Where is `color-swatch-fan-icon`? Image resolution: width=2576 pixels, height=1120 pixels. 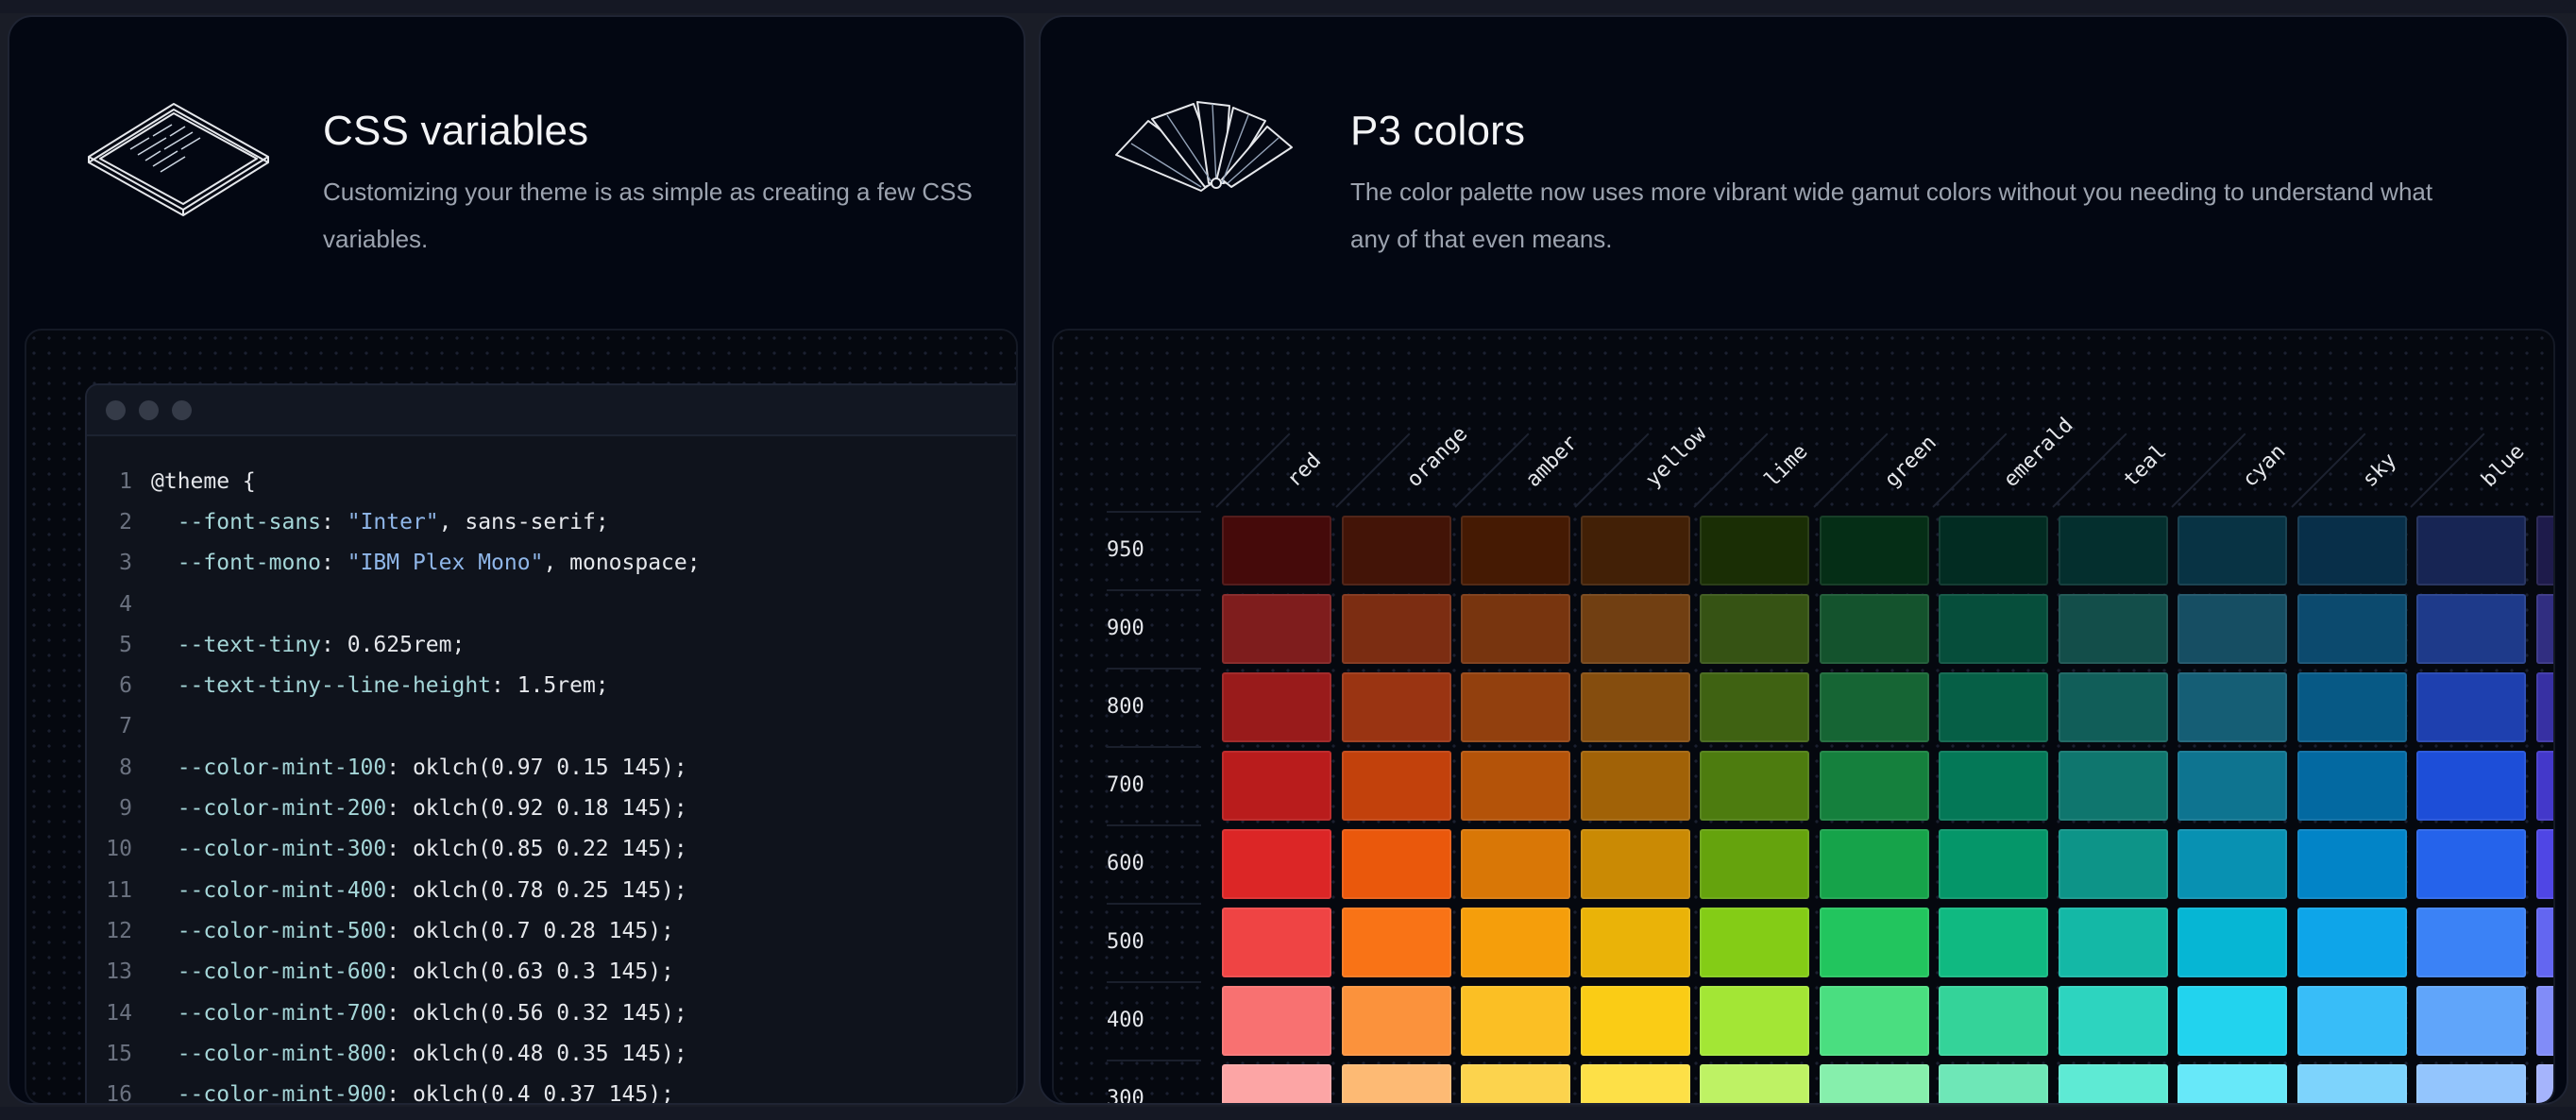 color-swatch-fan-icon is located at coordinates (1204, 146).